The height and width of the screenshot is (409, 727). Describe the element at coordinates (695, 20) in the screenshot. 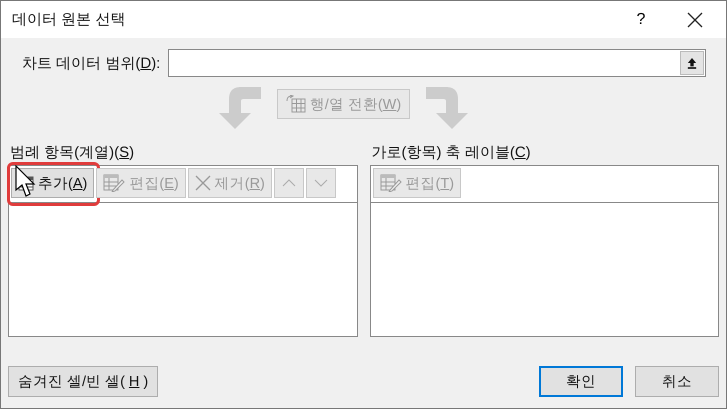

I see `close-icon` at that location.